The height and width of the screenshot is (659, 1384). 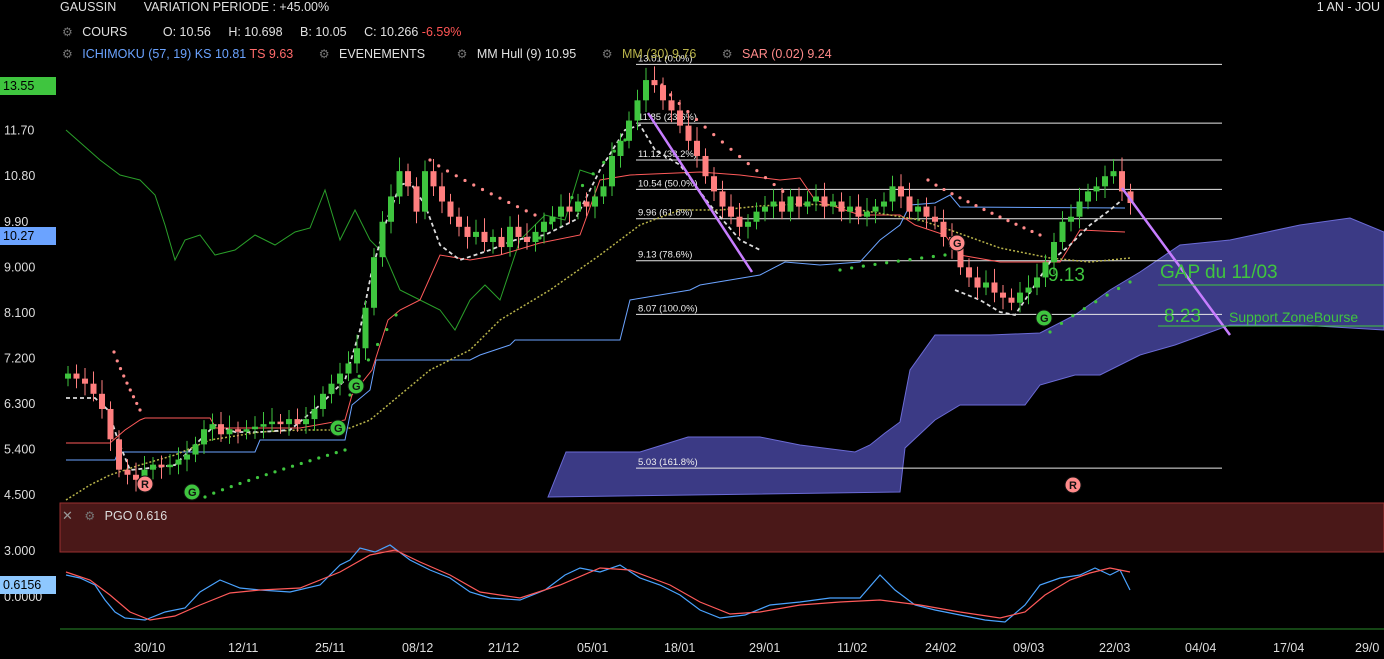 I want to click on event-marker-letter: R, so click(x=1073, y=486).